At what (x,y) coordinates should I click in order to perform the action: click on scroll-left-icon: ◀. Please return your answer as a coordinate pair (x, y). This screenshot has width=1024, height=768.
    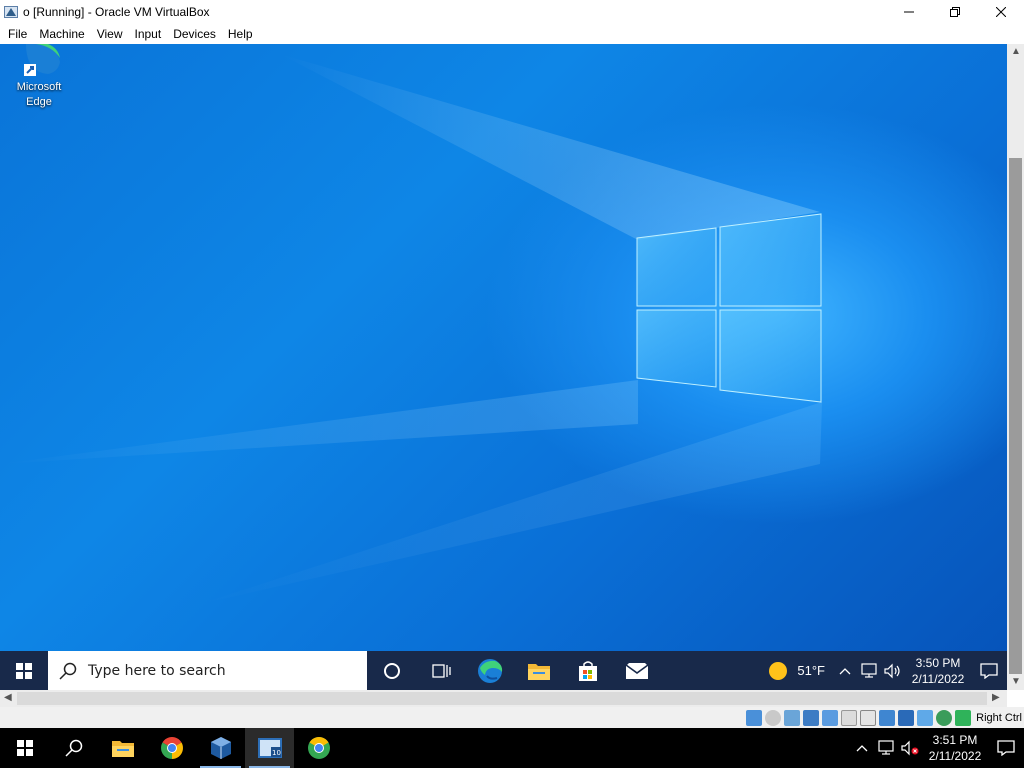
    Looking at the image, I should click on (8, 697).